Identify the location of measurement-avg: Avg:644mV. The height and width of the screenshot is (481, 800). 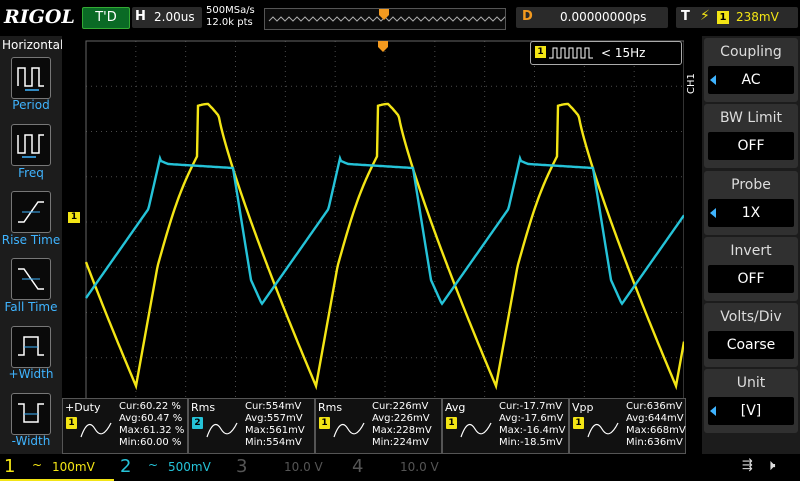
(655, 418).